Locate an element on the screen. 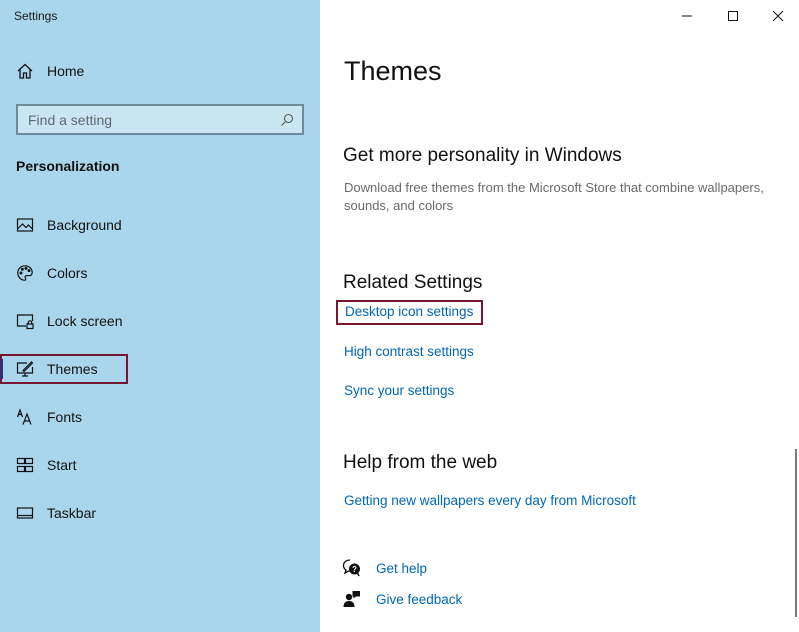  page-title: Themes is located at coordinates (393, 71).